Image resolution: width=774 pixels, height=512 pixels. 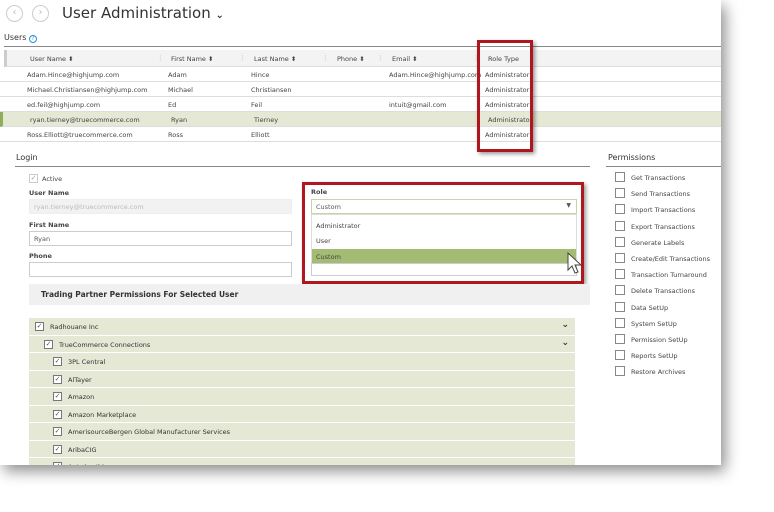 What do you see at coordinates (302, 414) in the screenshot?
I see `trading-partner-item: ✓ Amazon Marketplace` at bounding box center [302, 414].